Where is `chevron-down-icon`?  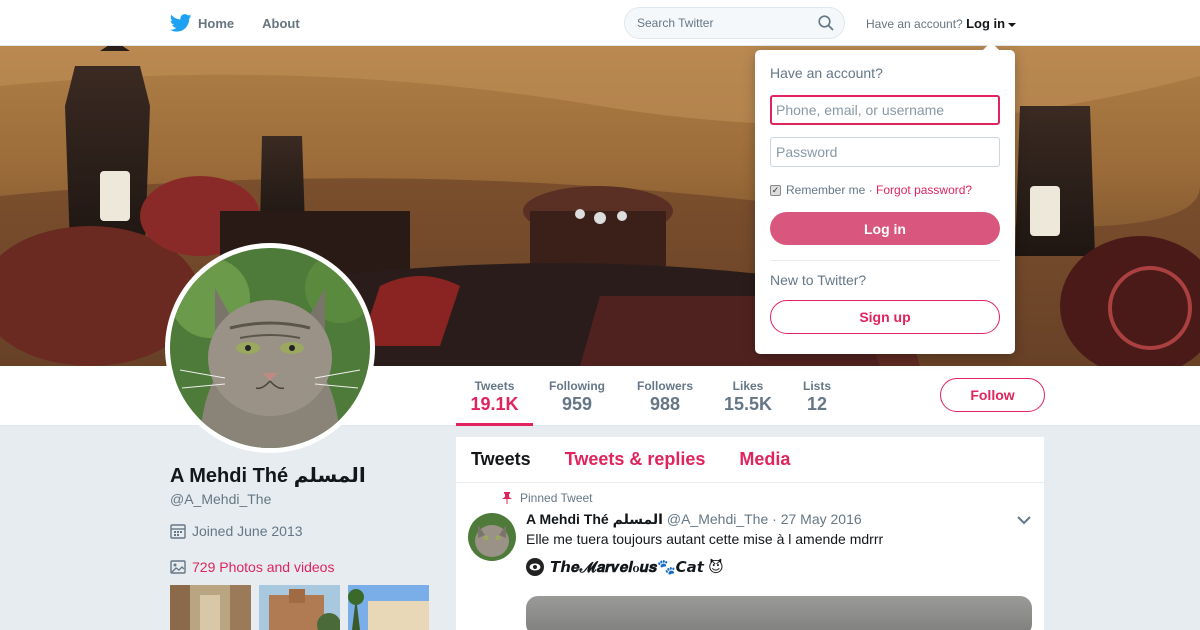
chevron-down-icon is located at coordinates (1024, 520).